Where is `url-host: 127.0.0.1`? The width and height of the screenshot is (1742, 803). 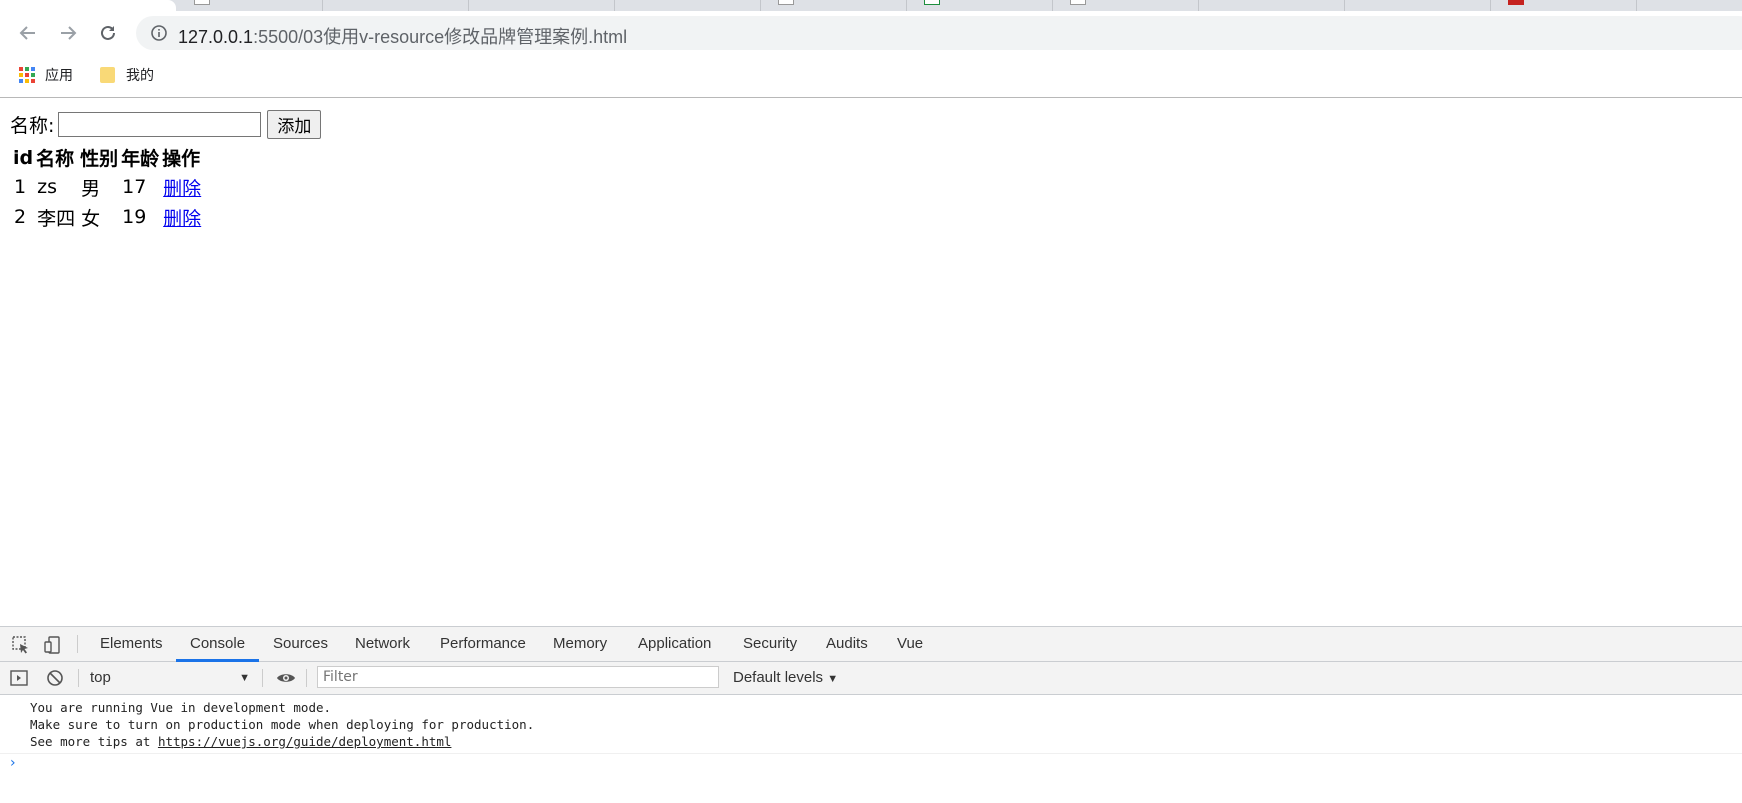
url-host: 127.0.0.1 is located at coordinates (216, 37).